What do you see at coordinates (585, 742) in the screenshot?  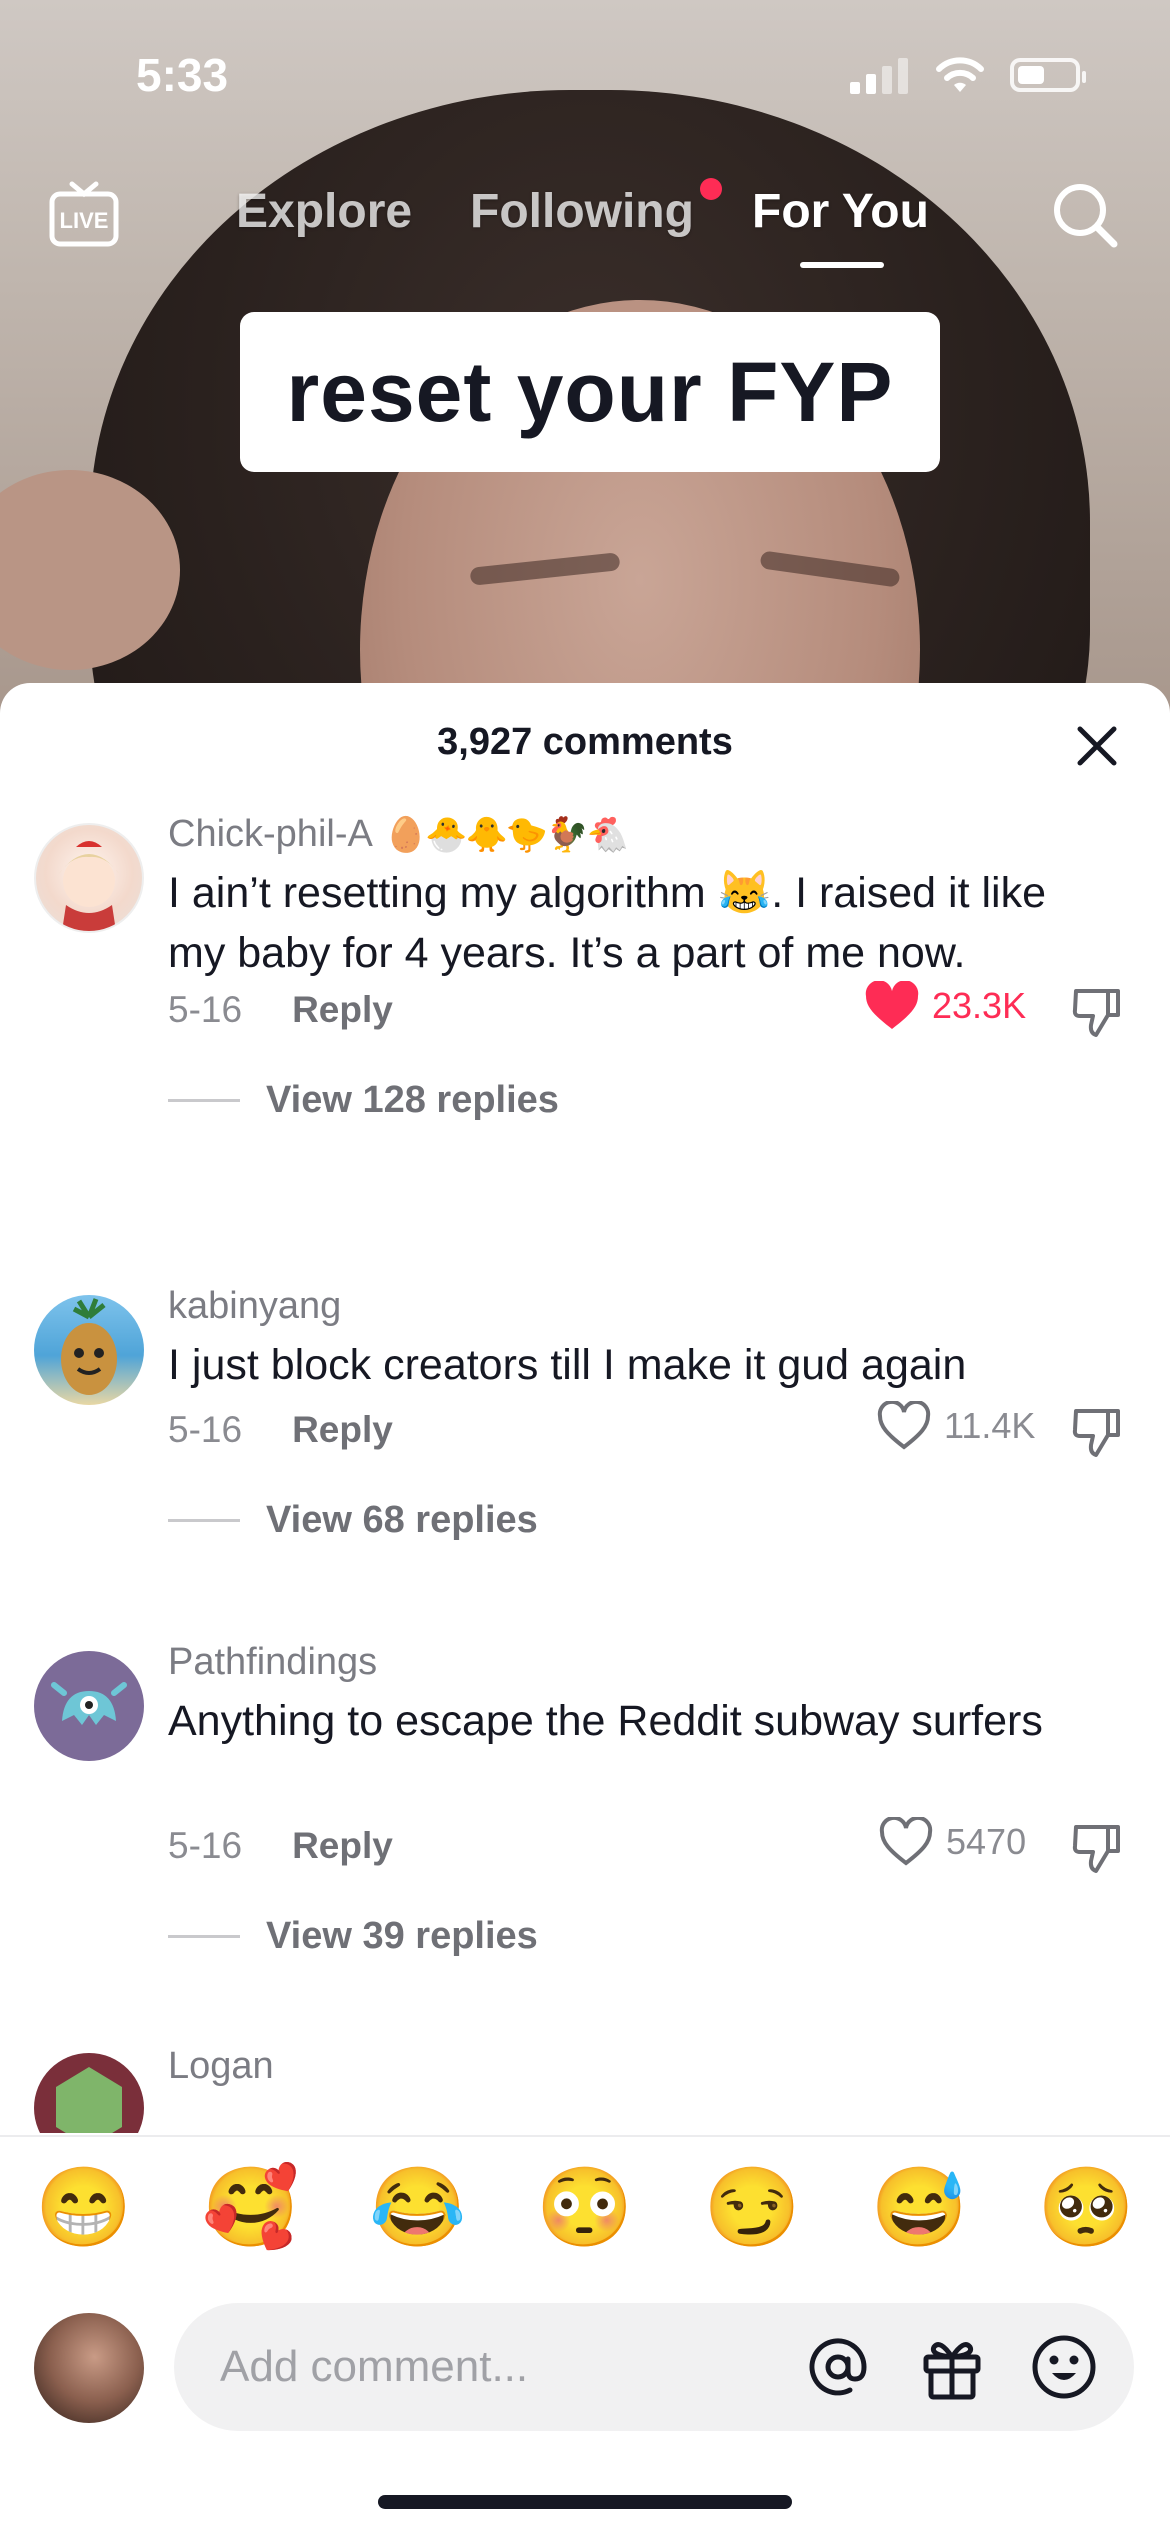 I see `comments-count: 3,927 comments` at bounding box center [585, 742].